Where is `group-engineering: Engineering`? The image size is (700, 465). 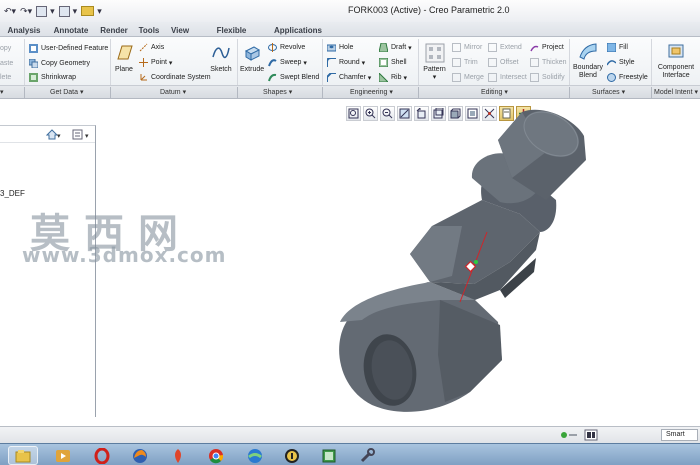 group-engineering: Engineering is located at coordinates (371, 92).